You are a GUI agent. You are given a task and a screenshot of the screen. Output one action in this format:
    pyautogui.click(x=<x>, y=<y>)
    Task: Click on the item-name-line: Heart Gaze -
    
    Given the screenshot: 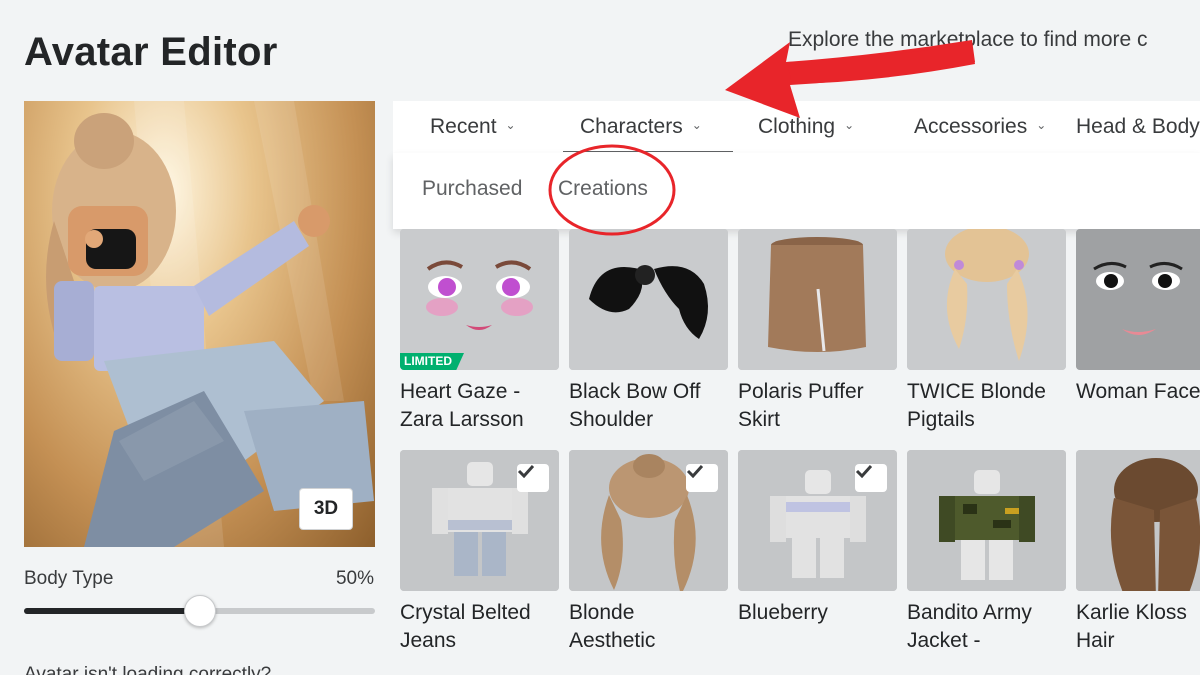 What is the action you would take?
    pyautogui.click(x=460, y=391)
    